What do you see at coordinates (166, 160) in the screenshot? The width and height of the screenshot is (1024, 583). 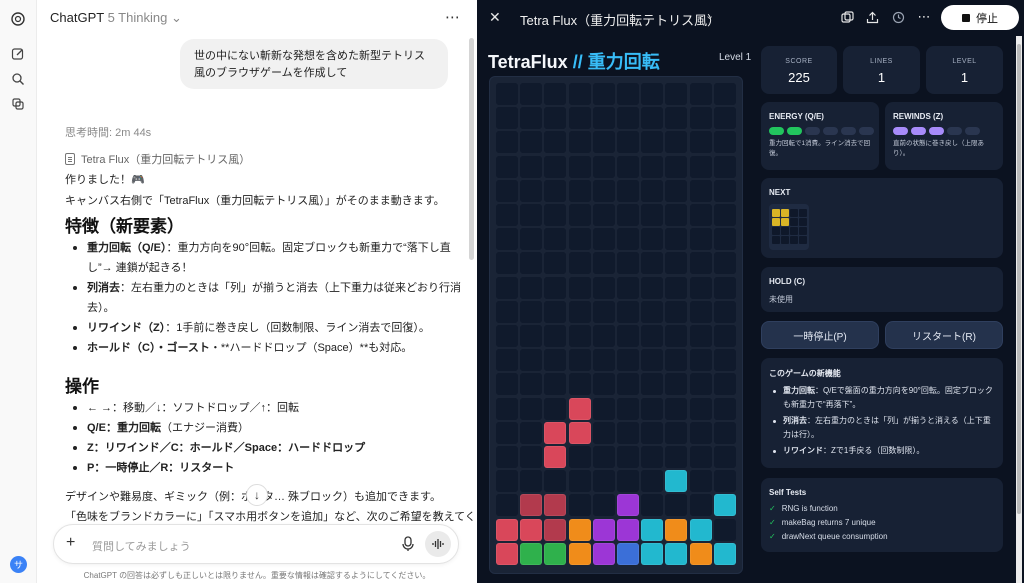 I see `doc-ref-label: Tetra Flux（重力回転テトリス風）` at bounding box center [166, 160].